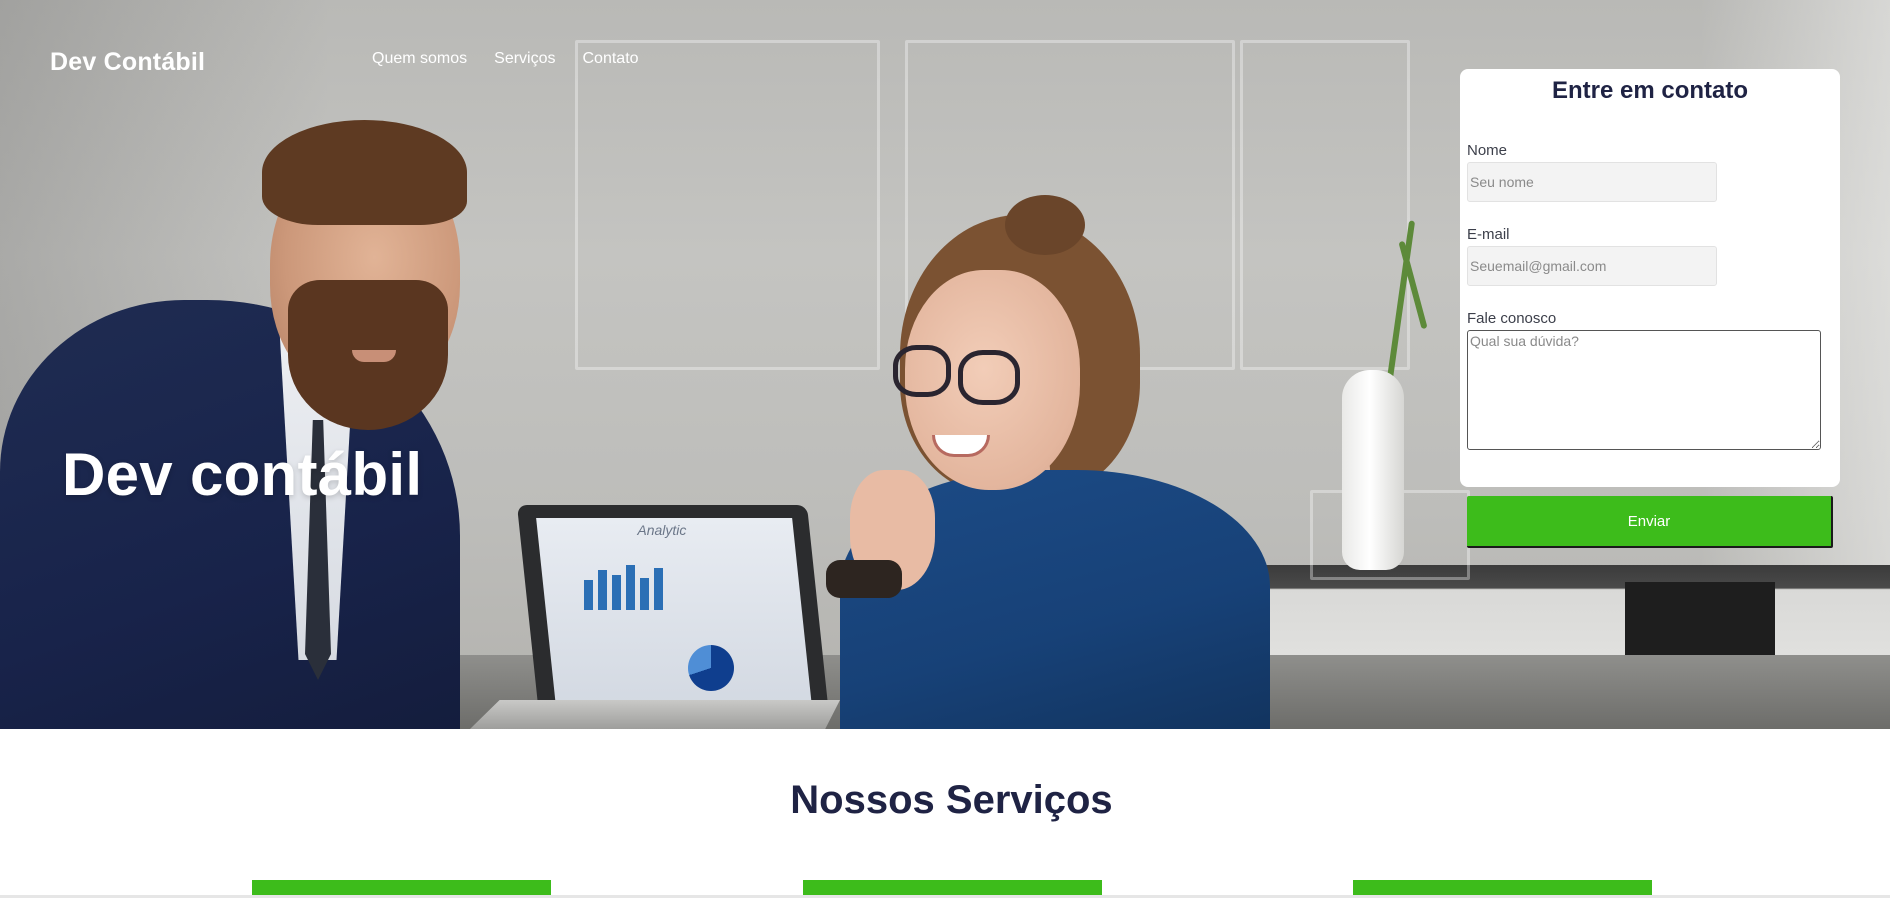 This screenshot has width=1890, height=898. What do you see at coordinates (711, 668) in the screenshot?
I see `laptop-pie-chart` at bounding box center [711, 668].